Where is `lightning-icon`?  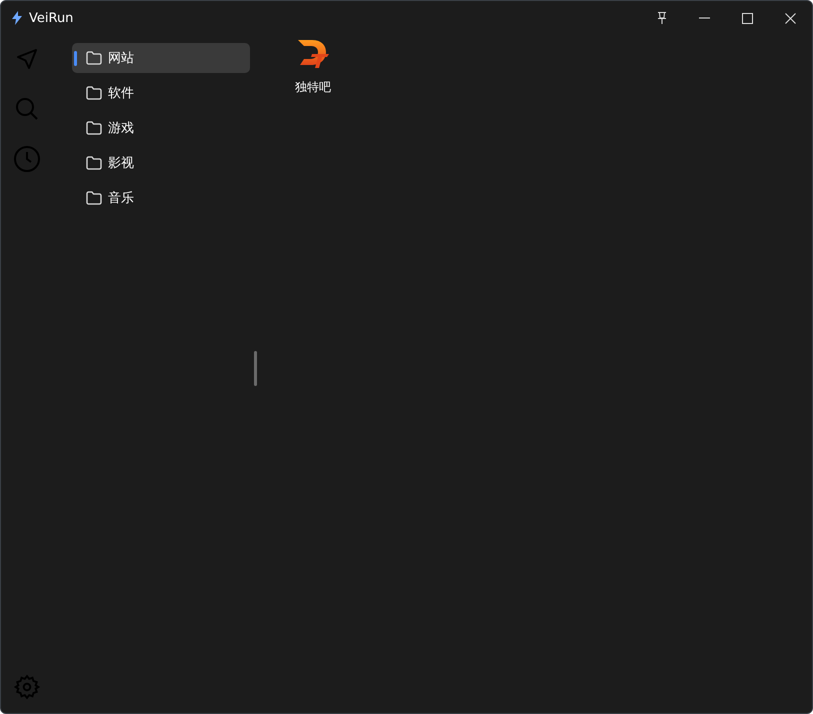
lightning-icon is located at coordinates (17, 18).